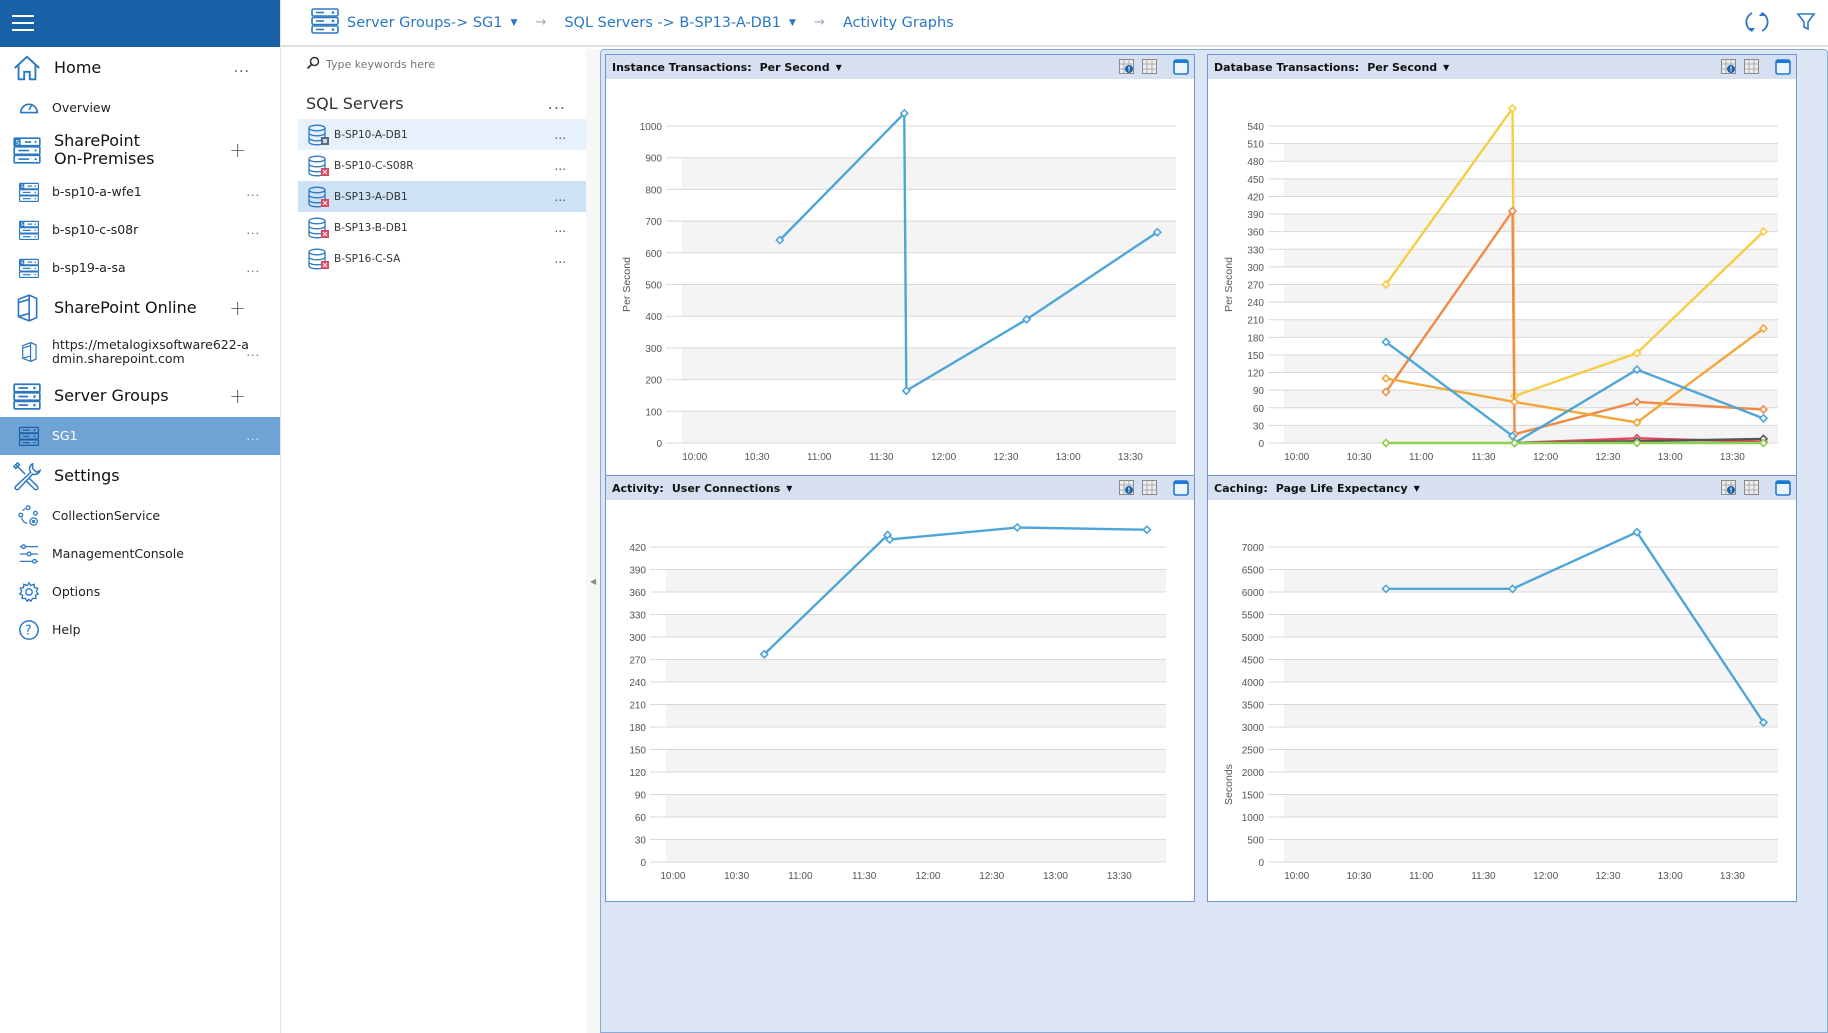 The image size is (1828, 1033). What do you see at coordinates (1255, 145) in the screenshot?
I see `y-tick-label: 510` at bounding box center [1255, 145].